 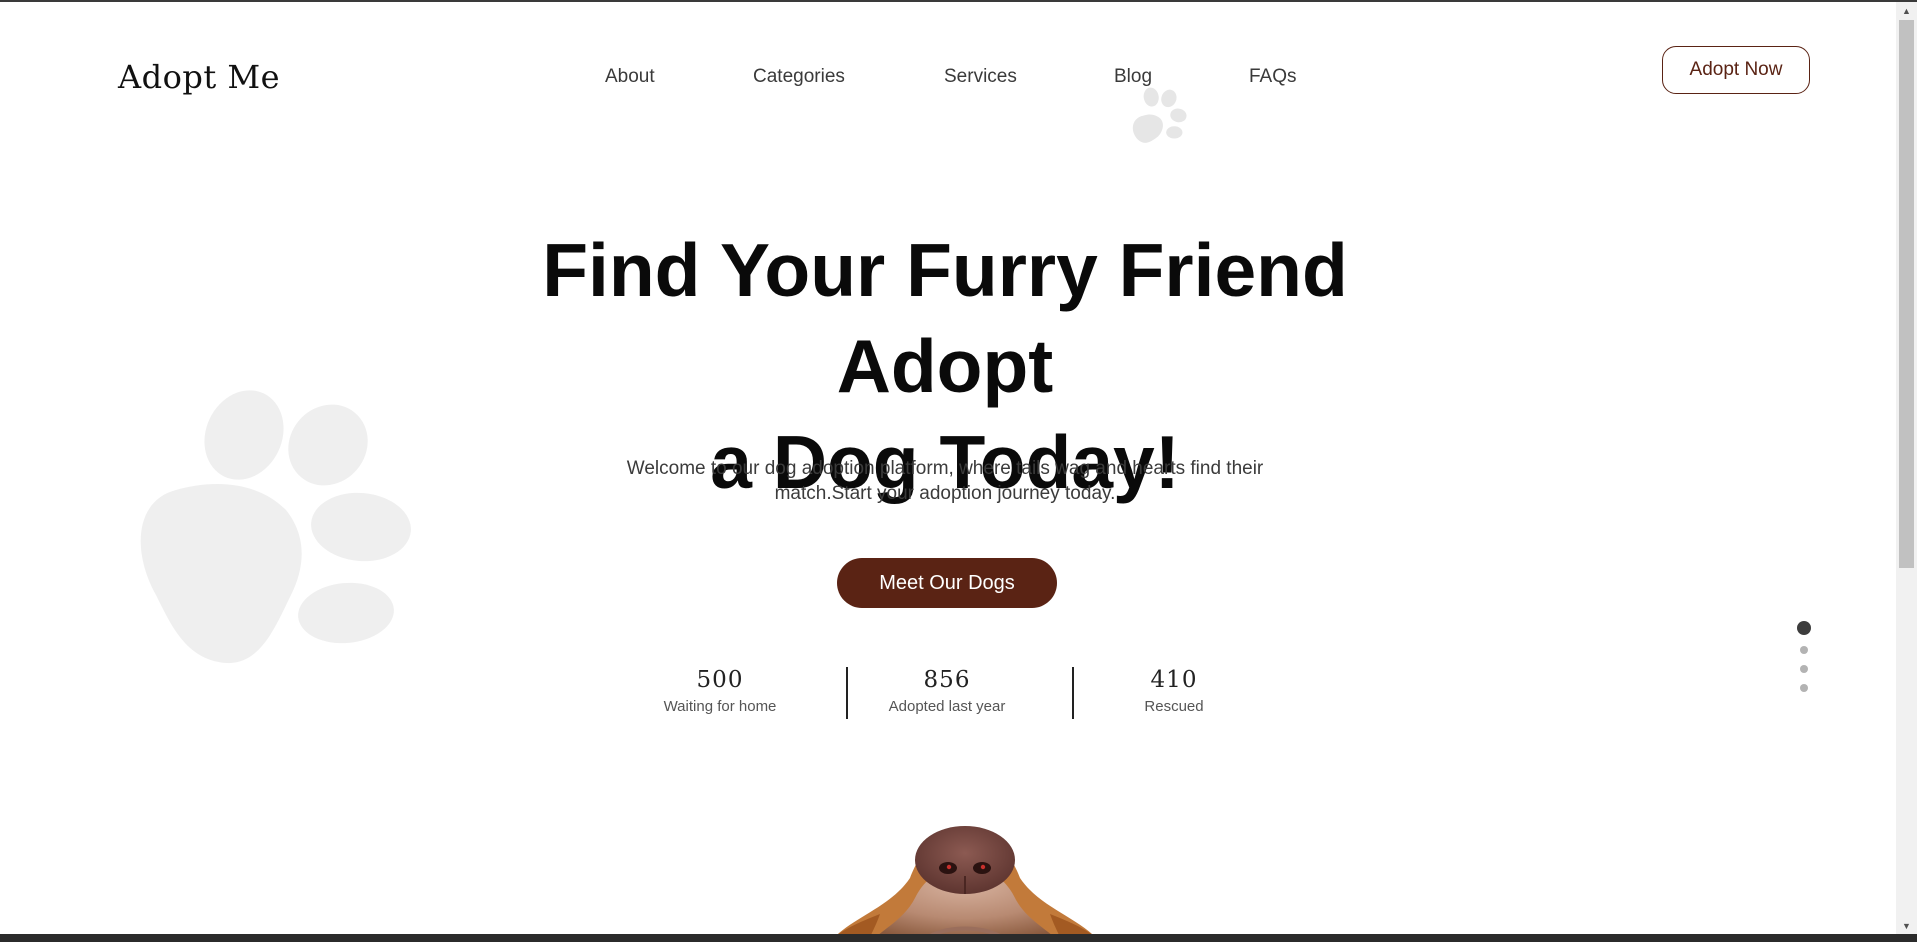 I want to click on nav-item-faqs: FAQs, so click(x=1273, y=77).